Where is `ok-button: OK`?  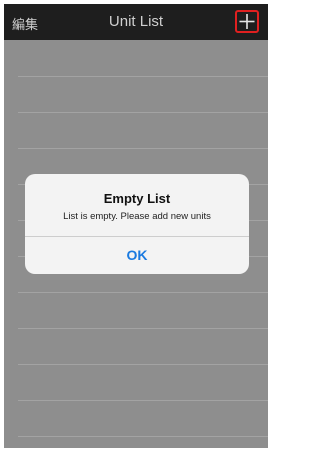 ok-button: OK is located at coordinates (137, 255).